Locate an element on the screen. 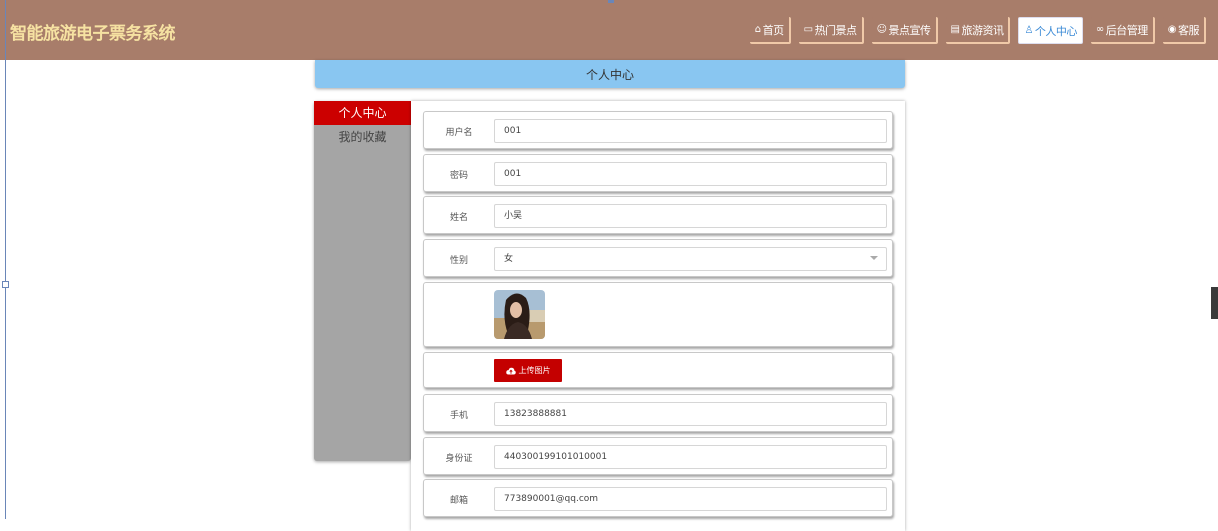 The height and width of the screenshot is (531, 1218). username-field: 001 is located at coordinates (690, 131).